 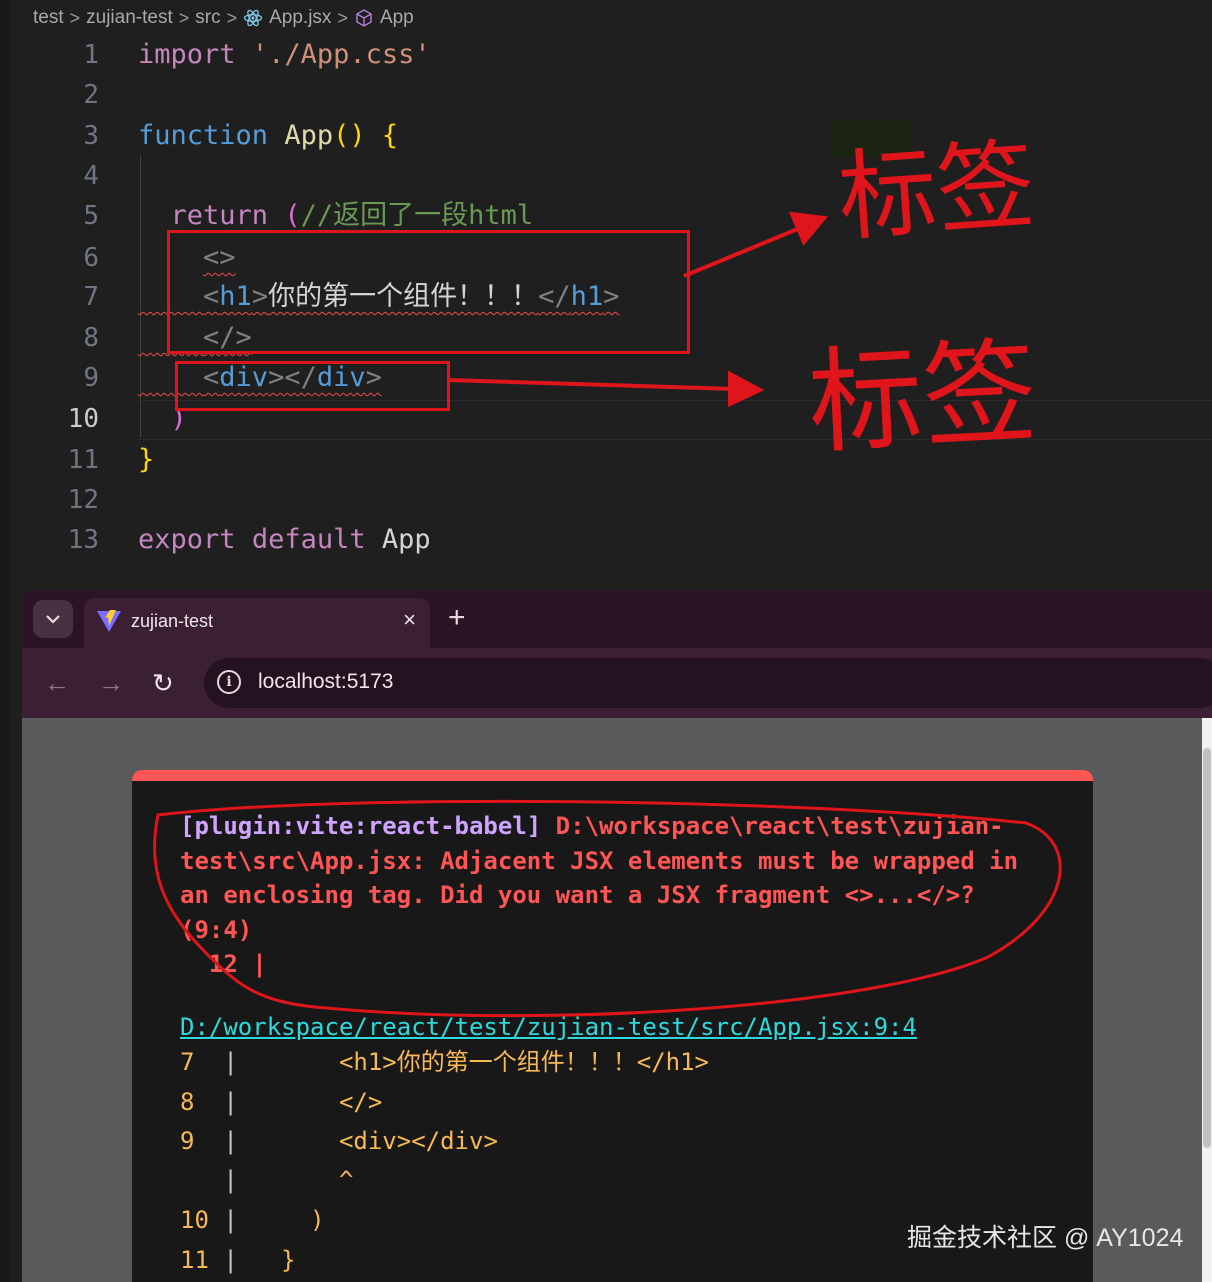 What do you see at coordinates (375, 1141) in the screenshot?
I see `frame-source: <div></div>` at bounding box center [375, 1141].